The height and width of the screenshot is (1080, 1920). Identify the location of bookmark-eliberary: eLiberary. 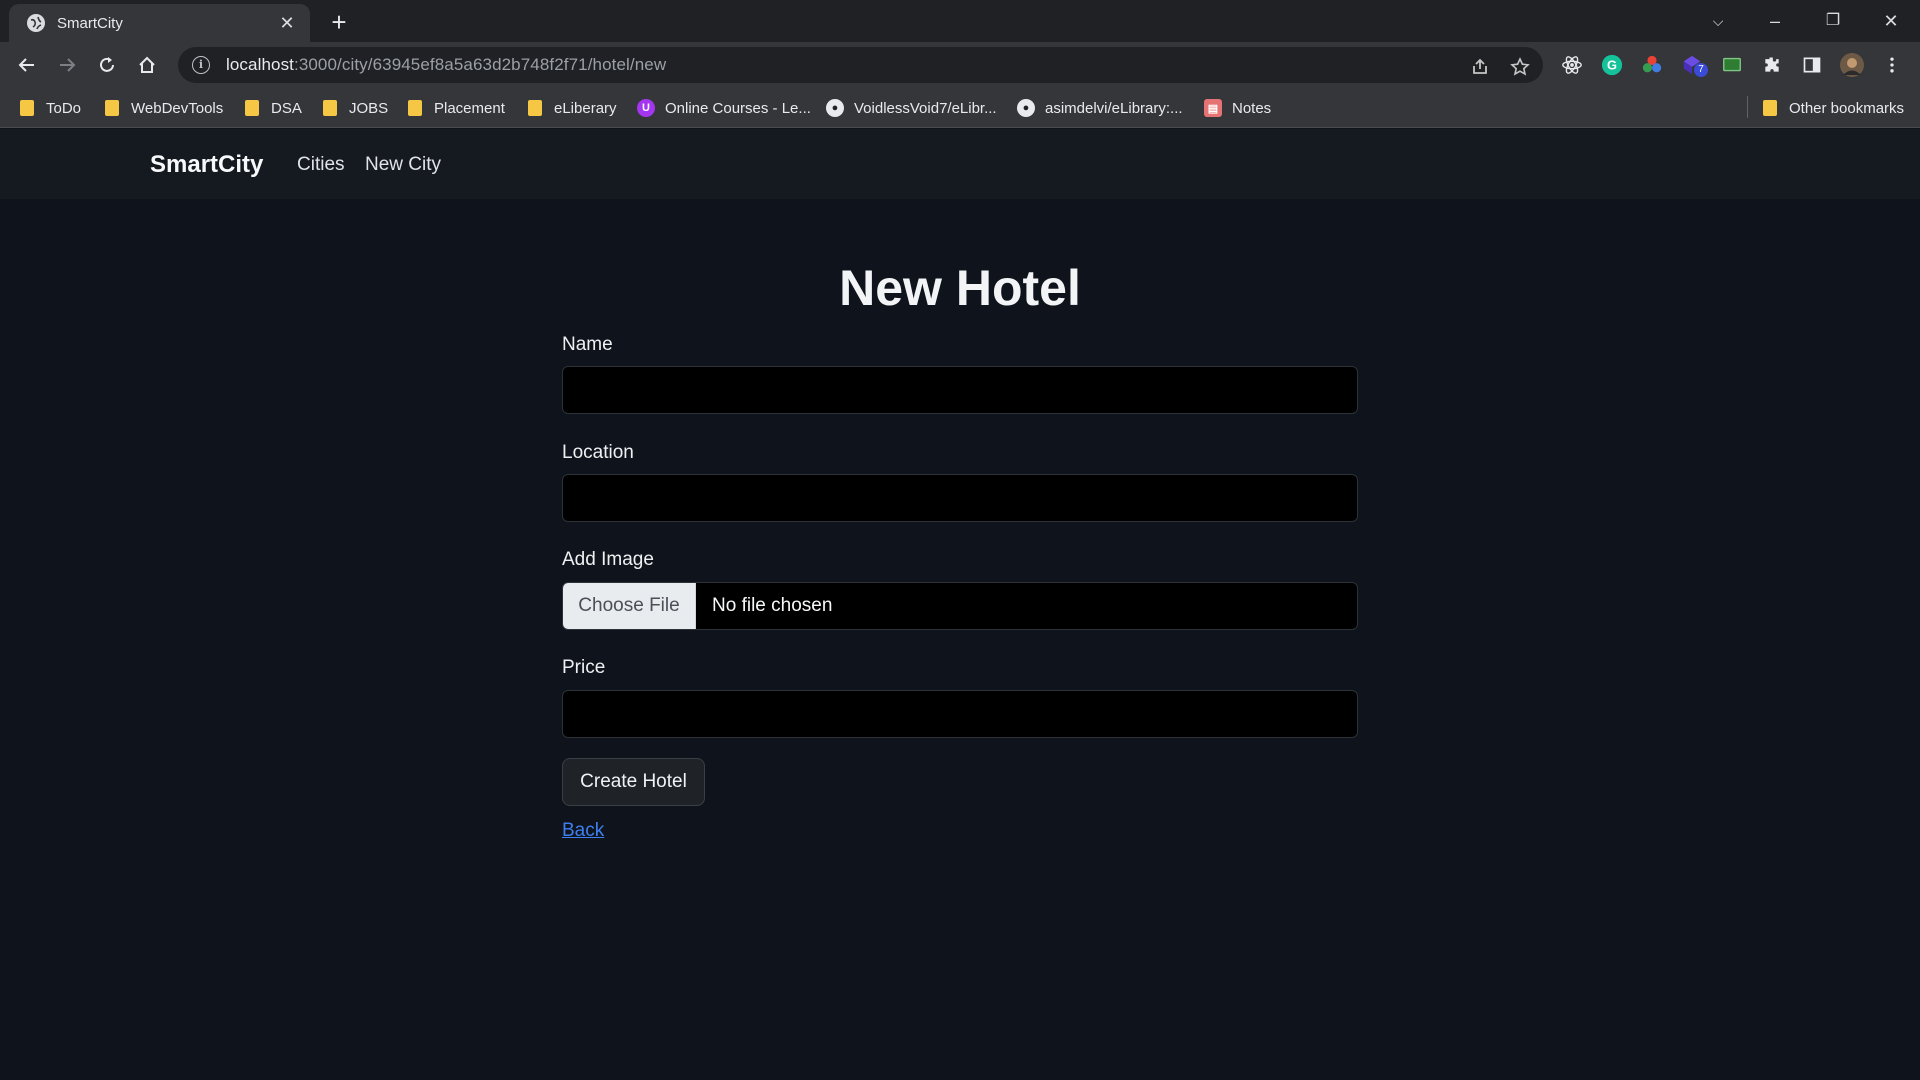
(572, 108).